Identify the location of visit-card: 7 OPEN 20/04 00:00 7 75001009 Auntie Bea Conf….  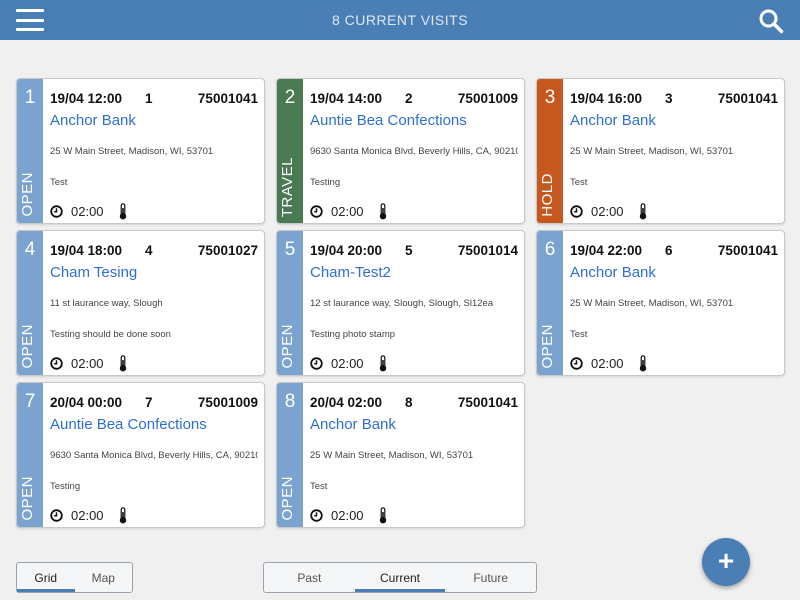
(140, 455).